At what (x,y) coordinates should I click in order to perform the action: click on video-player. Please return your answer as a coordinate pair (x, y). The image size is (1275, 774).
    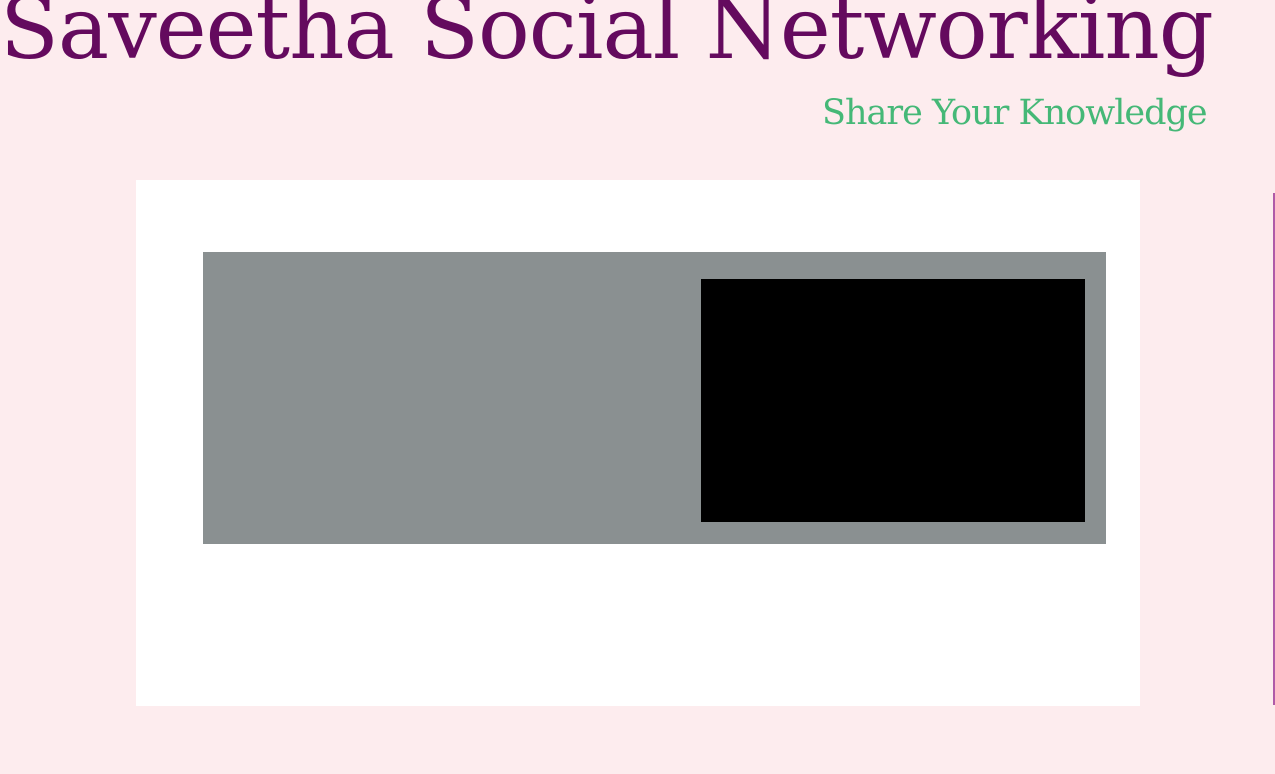
    Looking at the image, I should click on (893, 400).